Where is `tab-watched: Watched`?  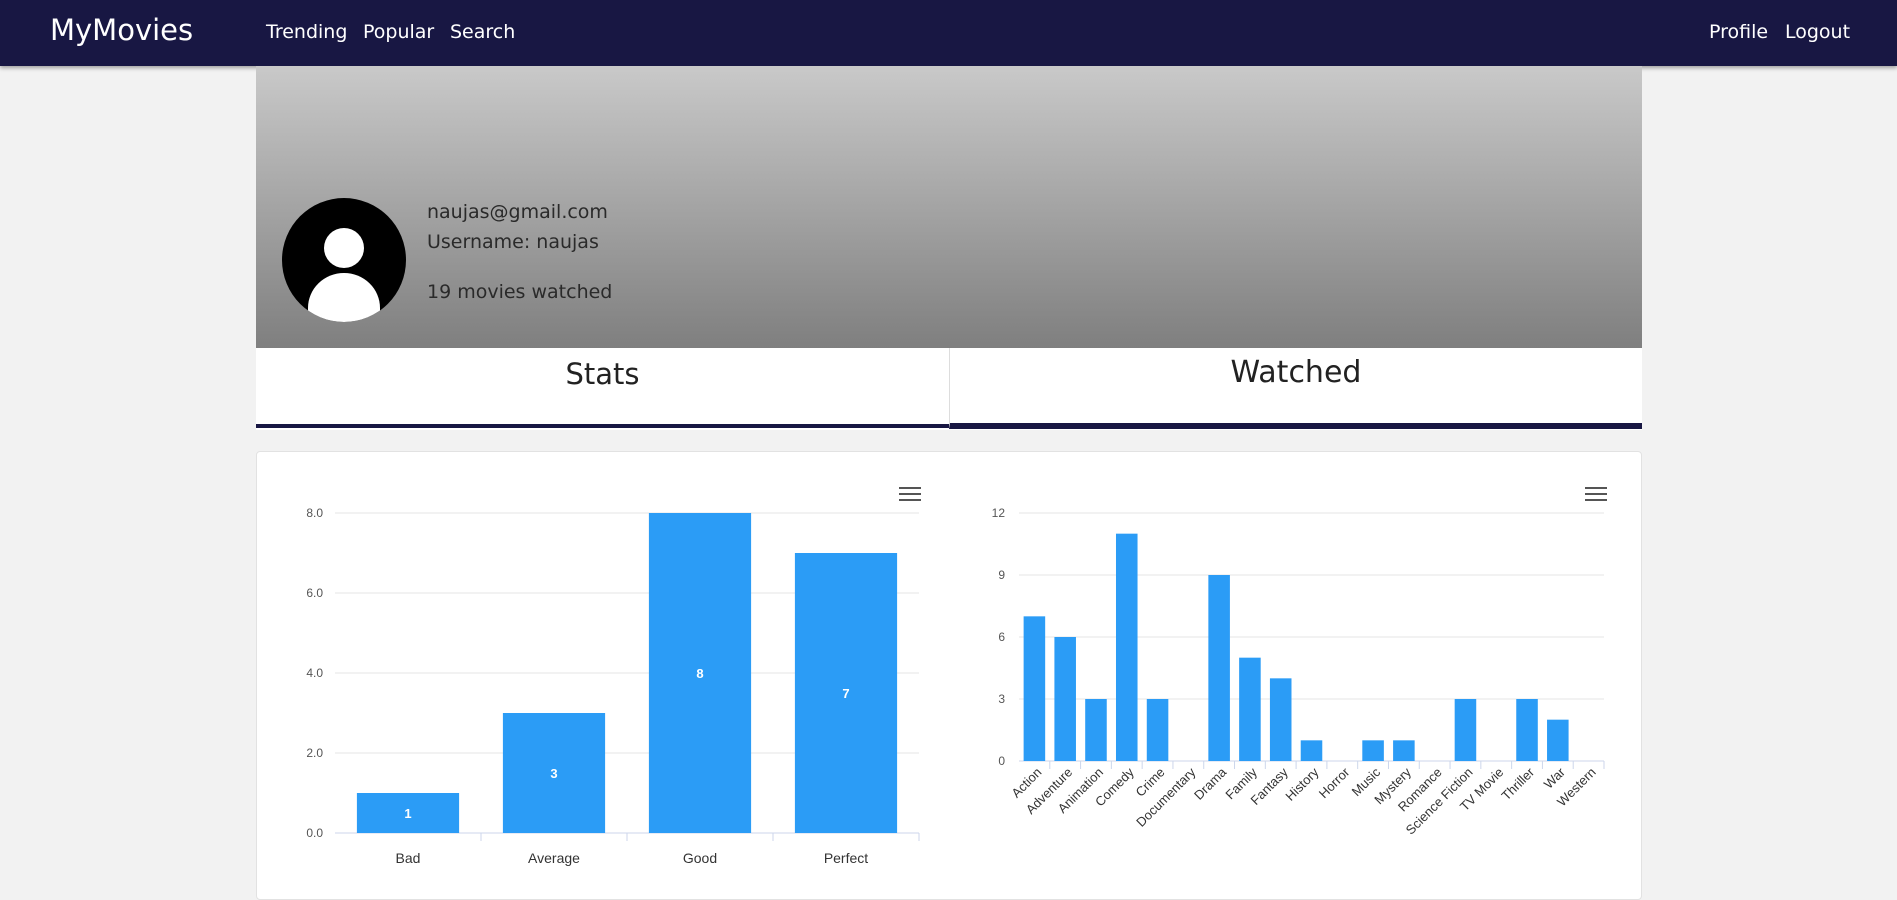 tab-watched: Watched is located at coordinates (1295, 388).